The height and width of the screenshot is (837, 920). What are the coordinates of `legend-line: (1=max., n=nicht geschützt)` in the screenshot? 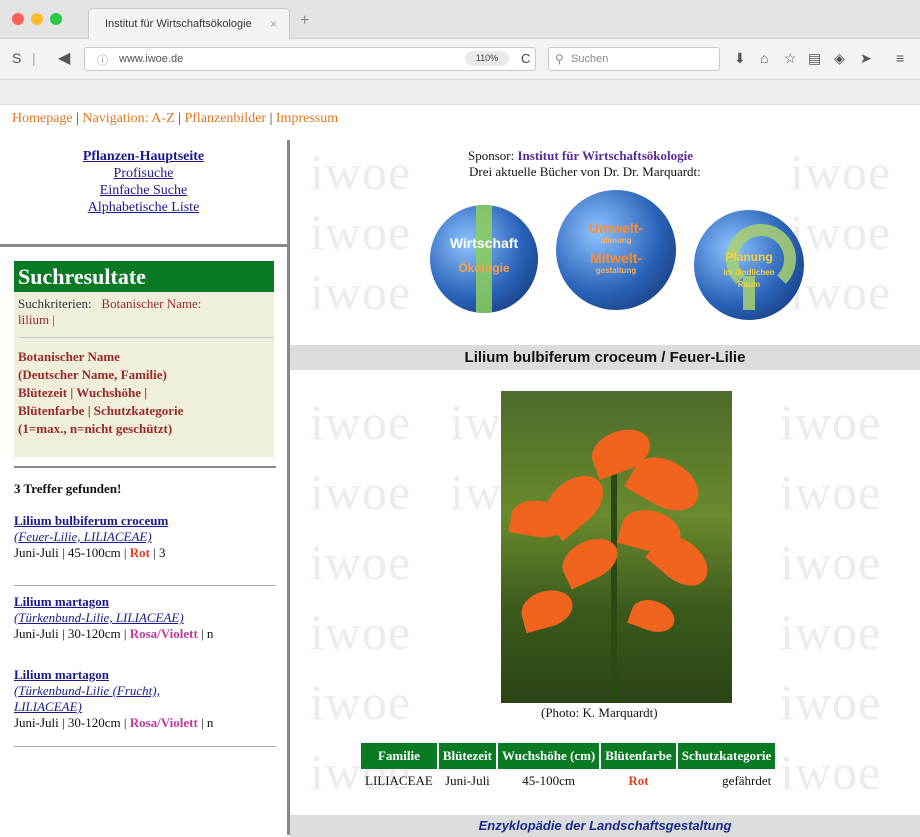 It's located at (95, 428).